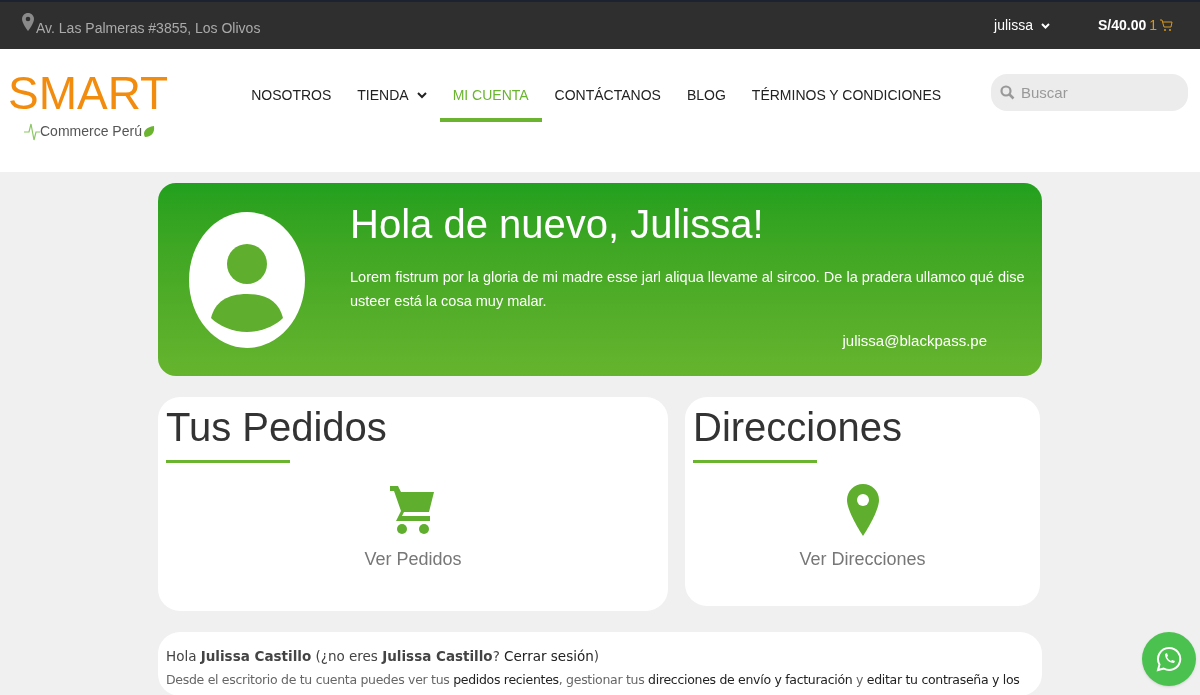 Image resolution: width=1200 pixels, height=695 pixels. I want to click on card-title: Tus Pedidos, so click(277, 427).